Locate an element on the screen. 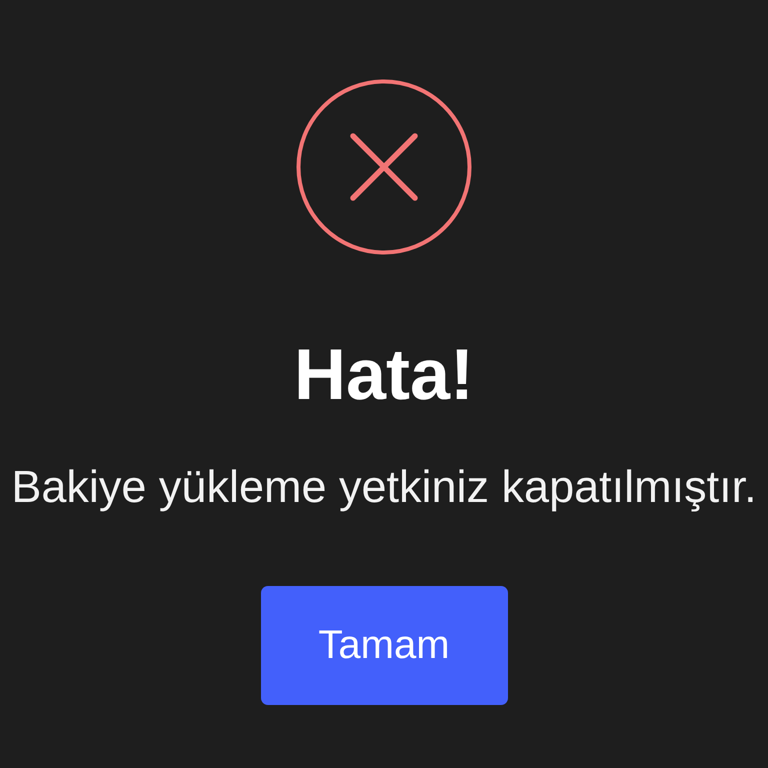 Image resolution: width=768 pixels, height=768 pixels. error-circle-x-icon is located at coordinates (384, 167).